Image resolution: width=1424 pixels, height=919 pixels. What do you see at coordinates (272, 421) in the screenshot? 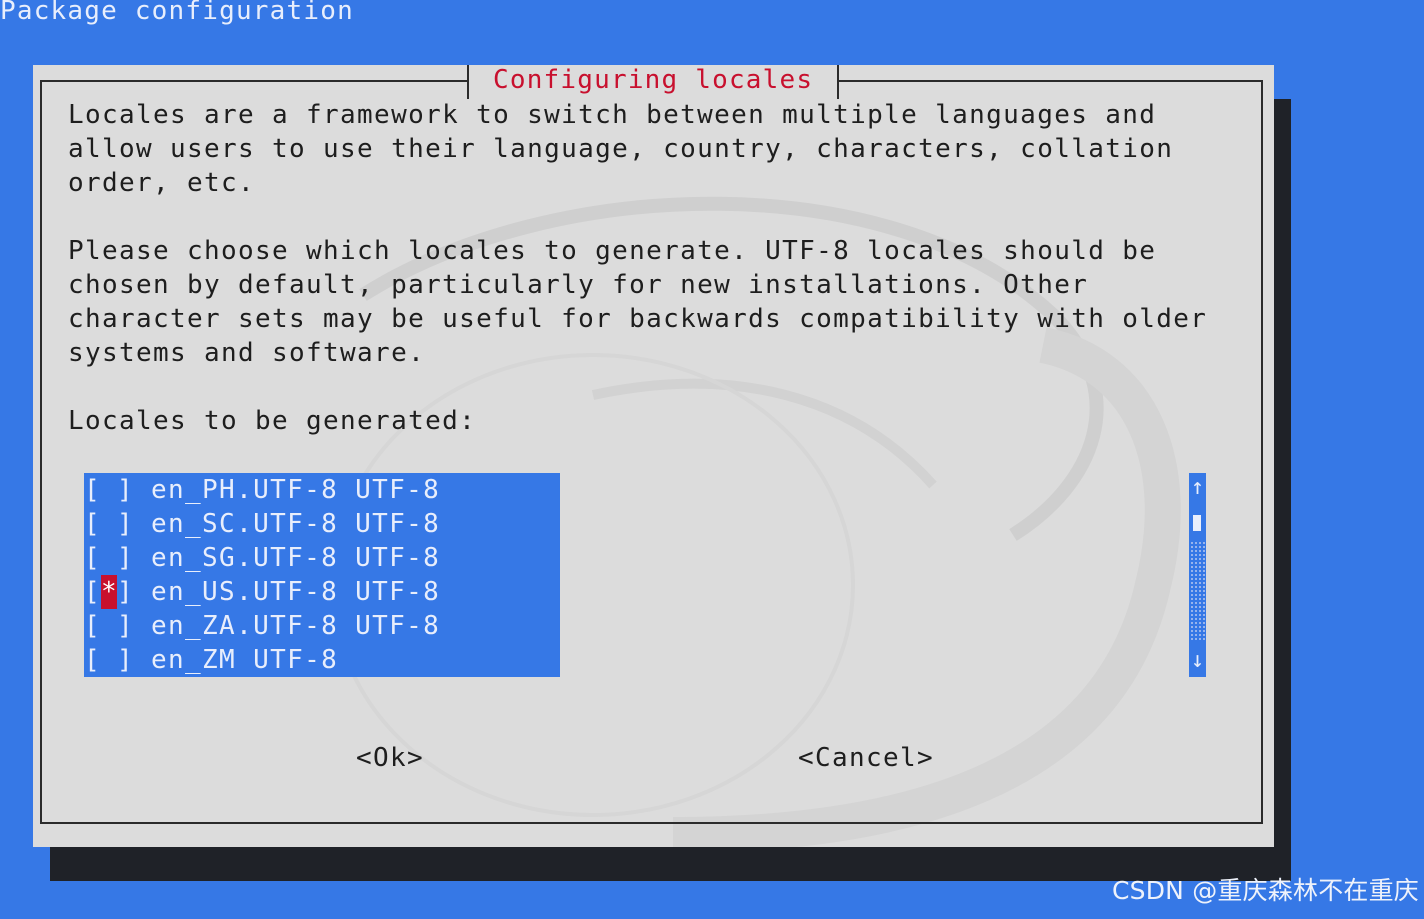
I see `locales-list-label: Locales to be generated:` at bounding box center [272, 421].